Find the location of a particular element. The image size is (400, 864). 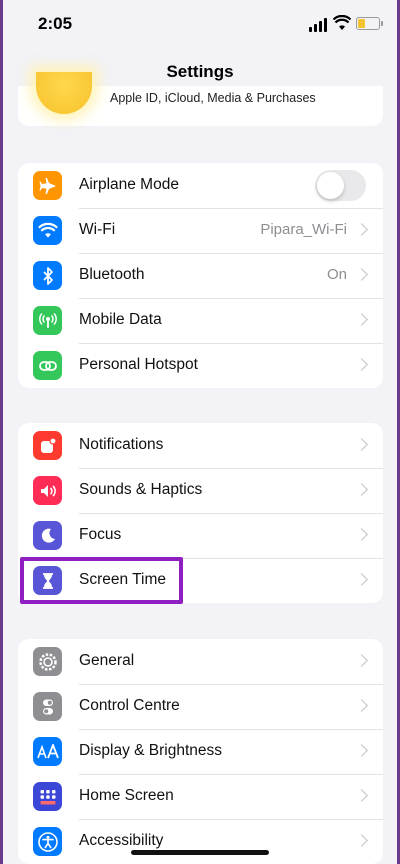

airplane-mode-toggle is located at coordinates (340, 185).